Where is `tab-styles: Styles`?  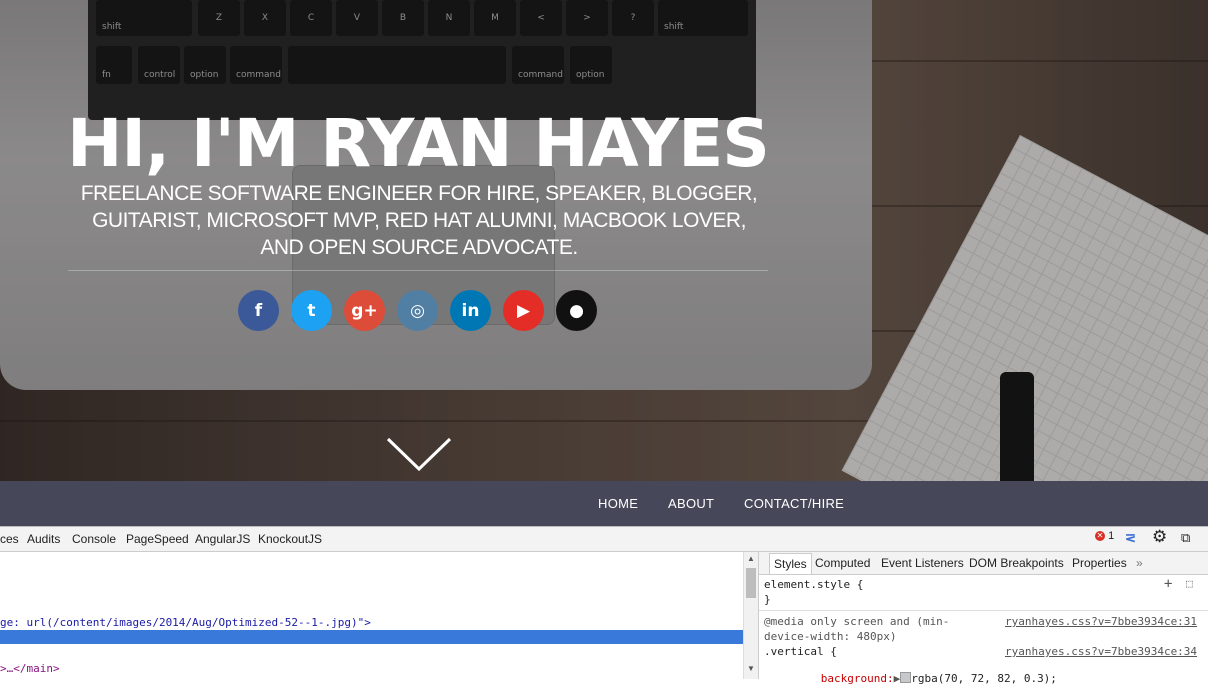 tab-styles: Styles is located at coordinates (790, 563).